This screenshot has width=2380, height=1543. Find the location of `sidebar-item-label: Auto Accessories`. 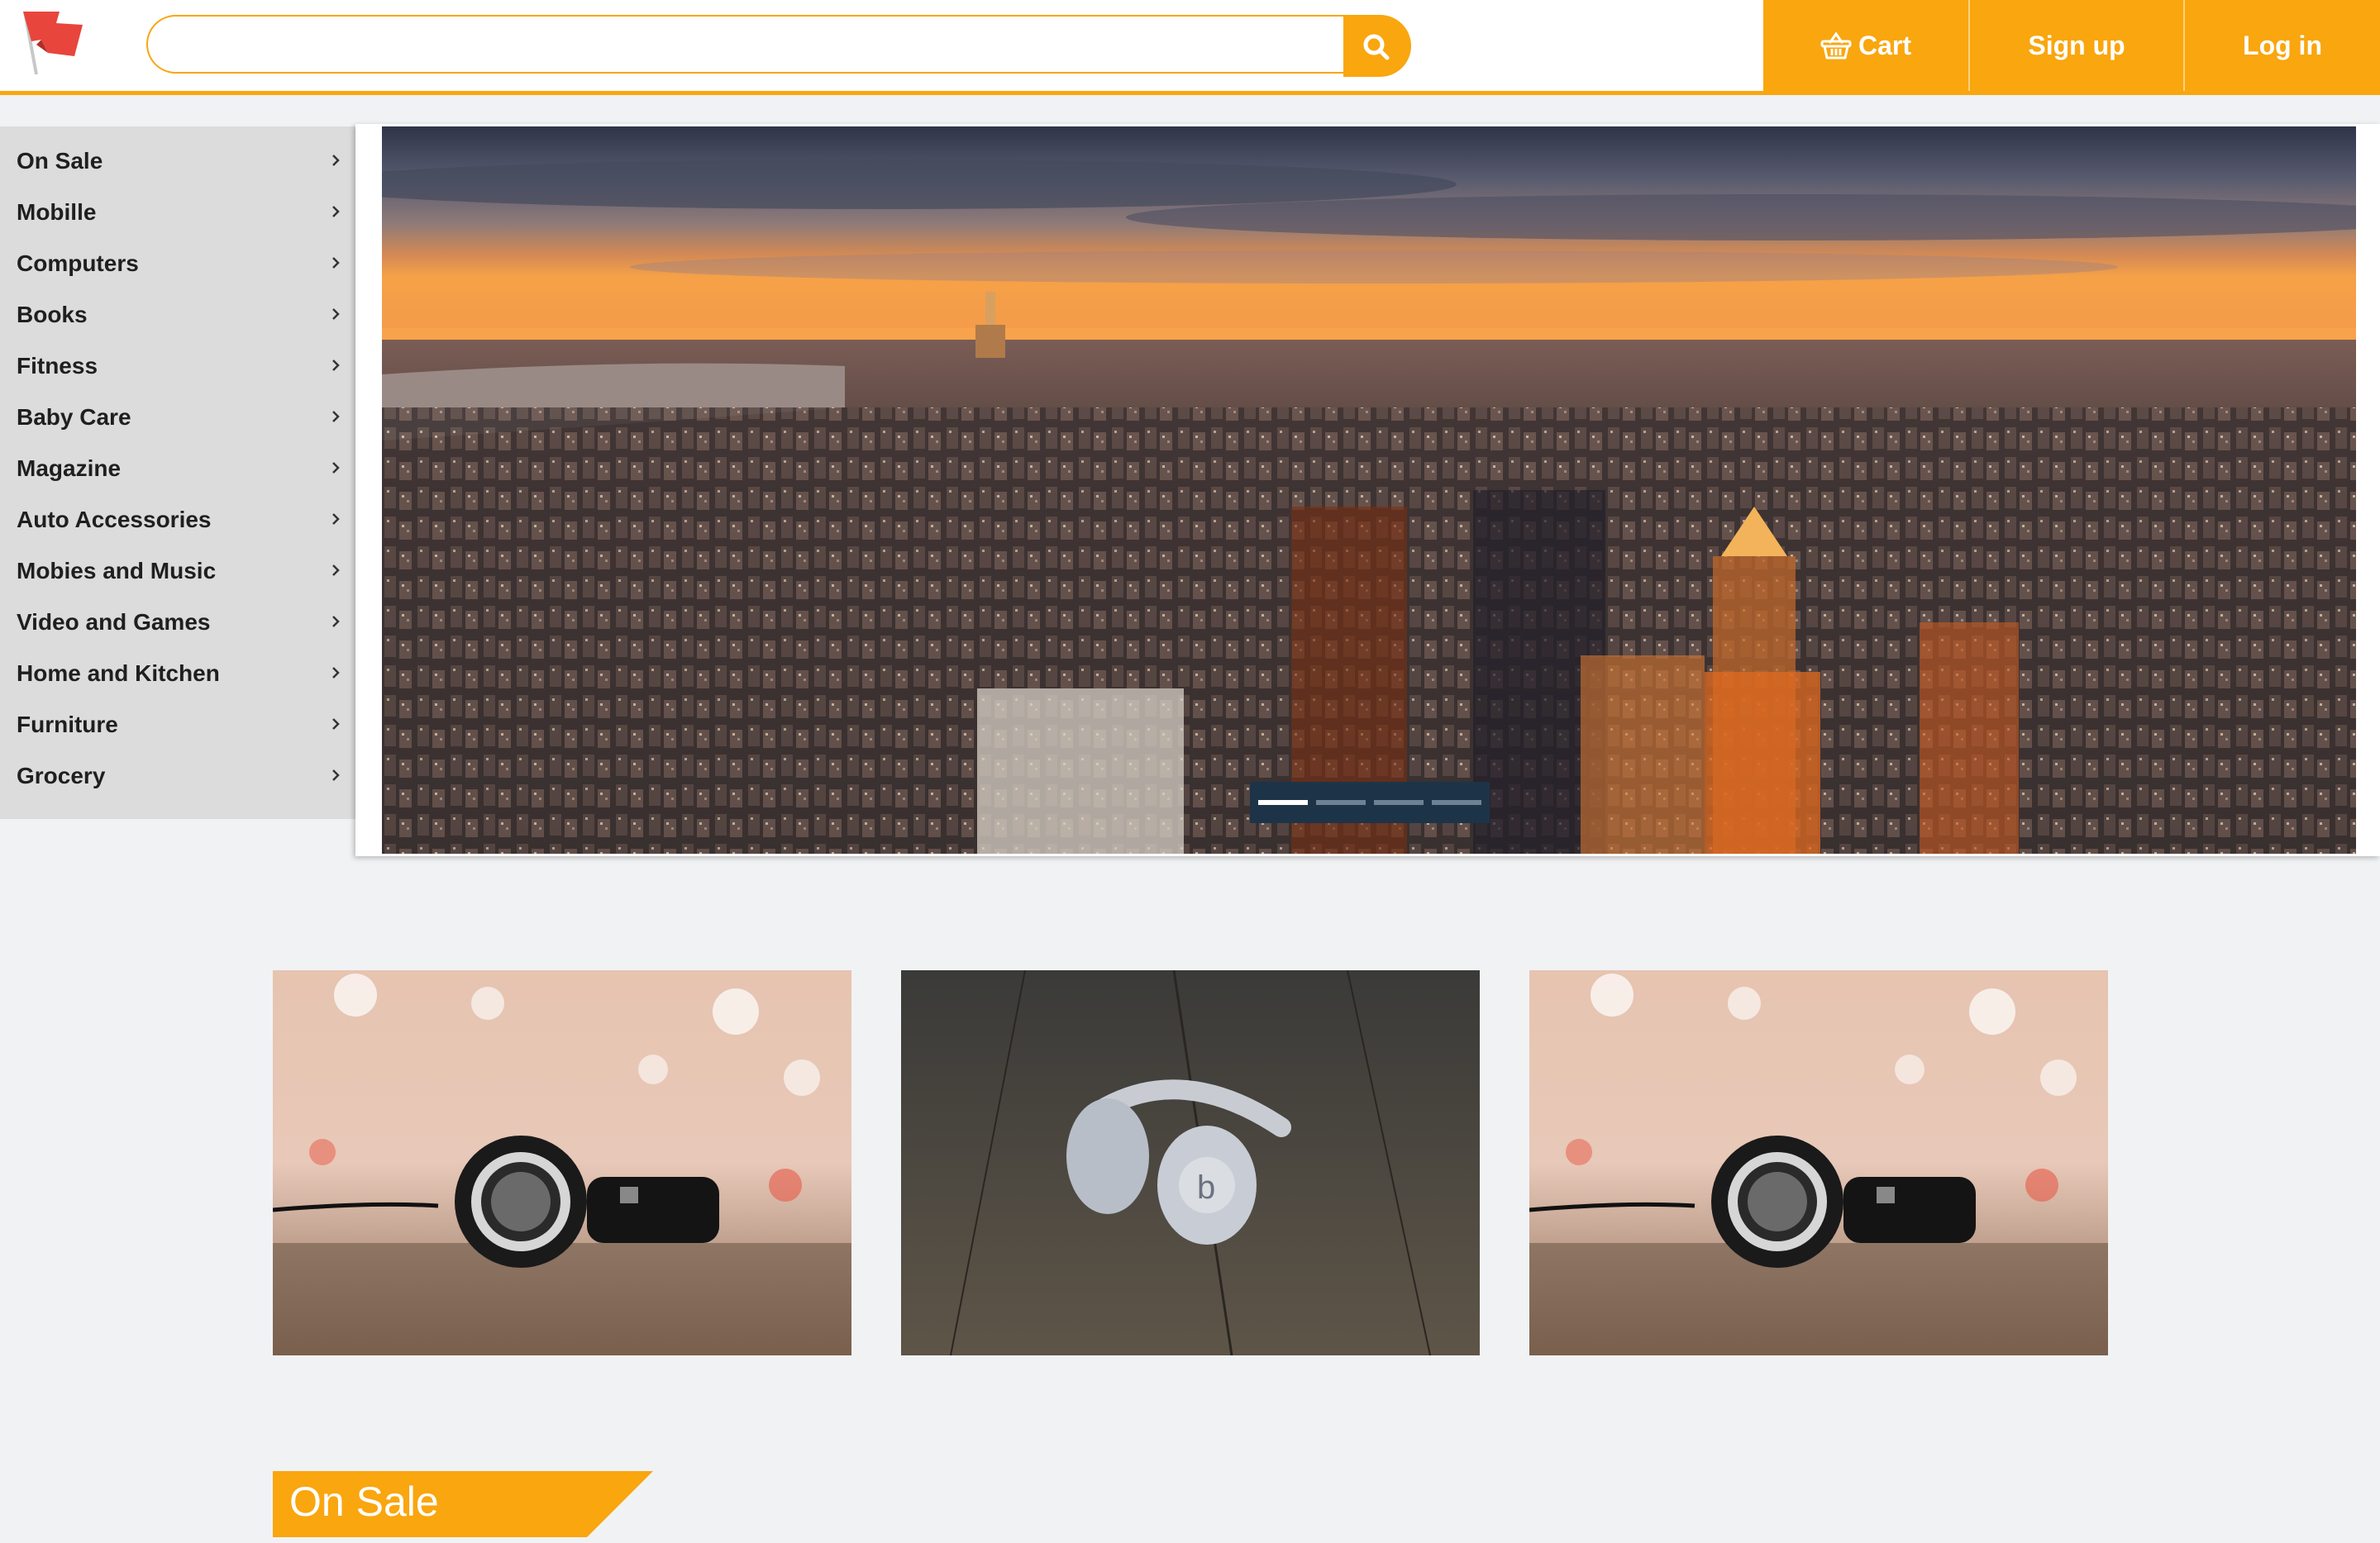

sidebar-item-label: Auto Accessories is located at coordinates (114, 519).